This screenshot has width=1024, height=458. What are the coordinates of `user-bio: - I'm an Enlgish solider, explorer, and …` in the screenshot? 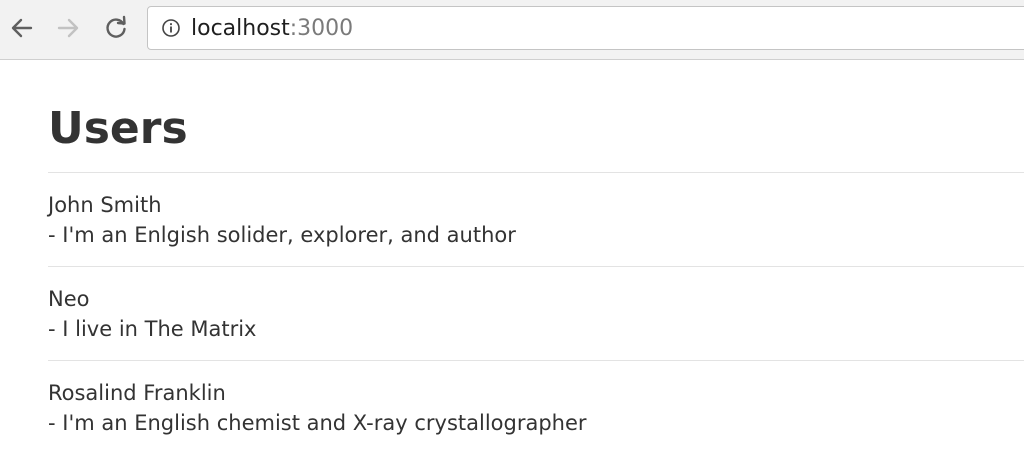 It's located at (282, 235).